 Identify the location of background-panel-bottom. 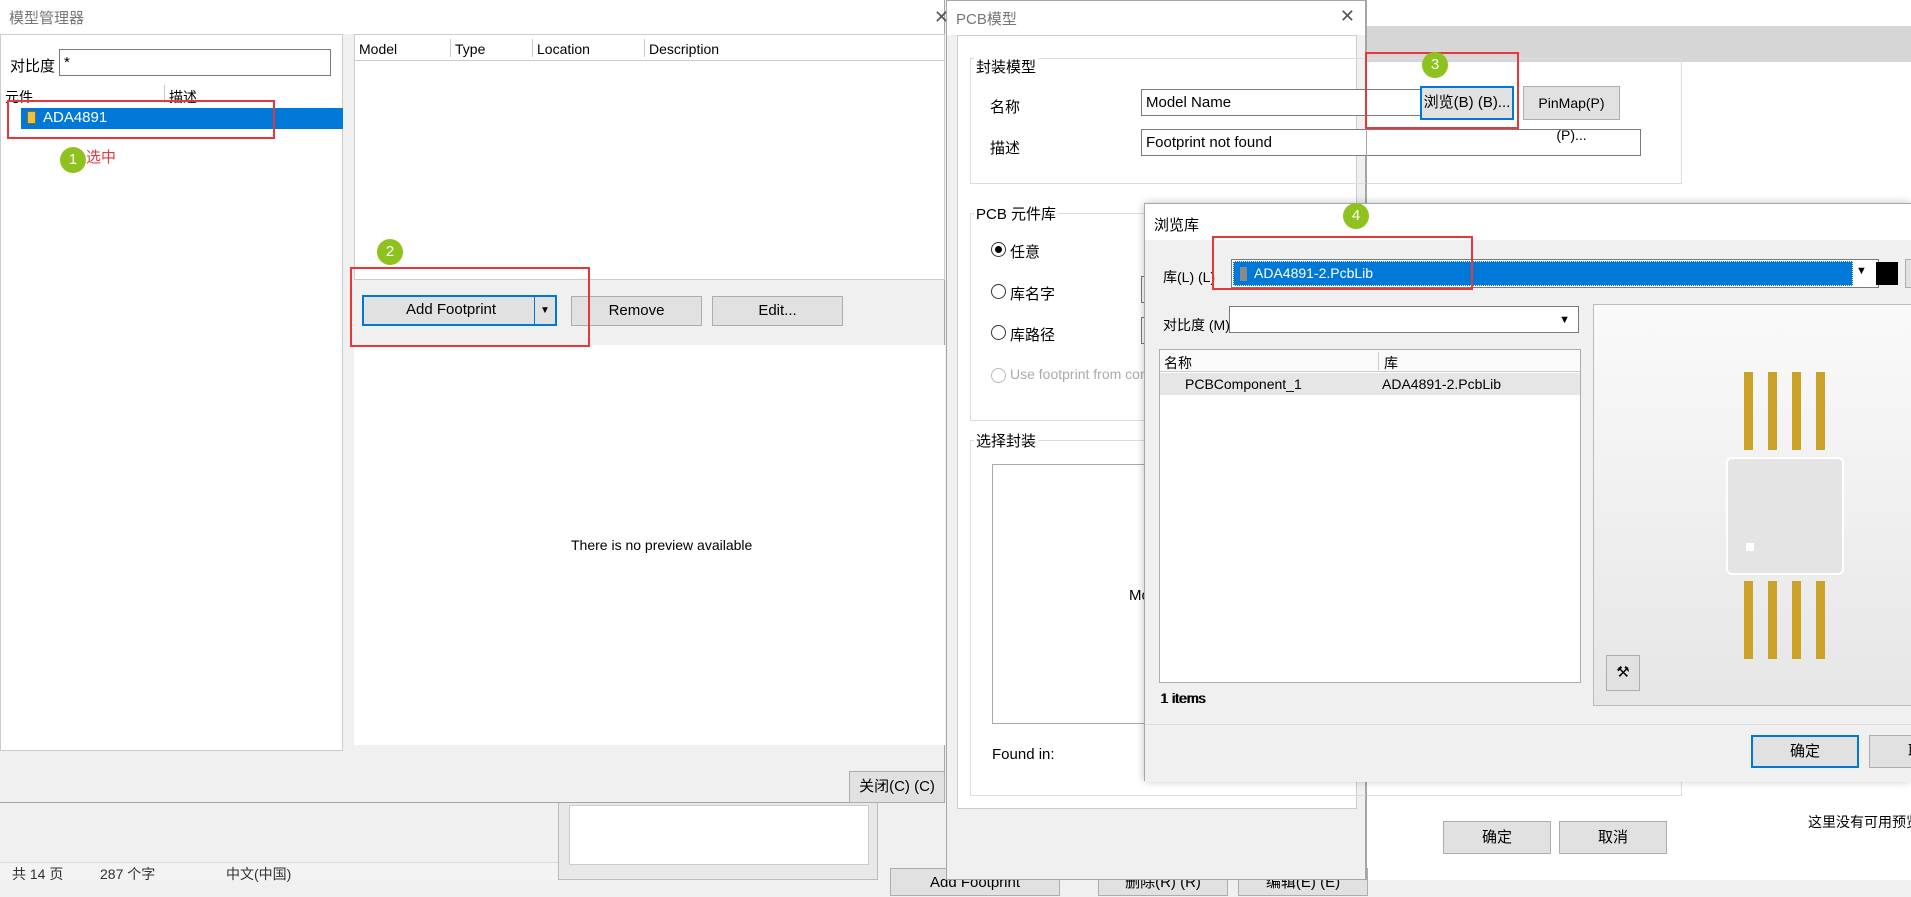
(718, 840).